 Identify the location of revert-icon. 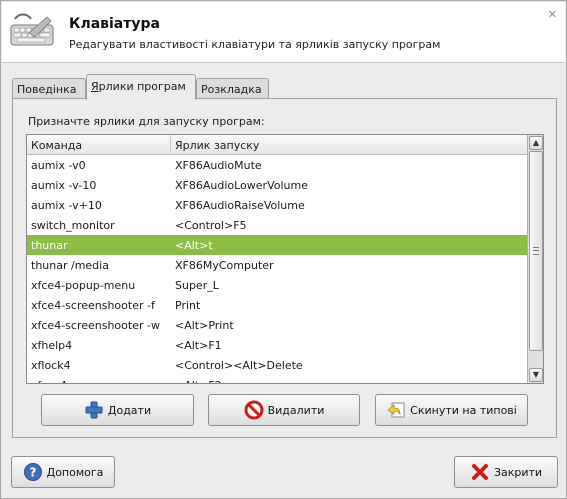
(396, 410).